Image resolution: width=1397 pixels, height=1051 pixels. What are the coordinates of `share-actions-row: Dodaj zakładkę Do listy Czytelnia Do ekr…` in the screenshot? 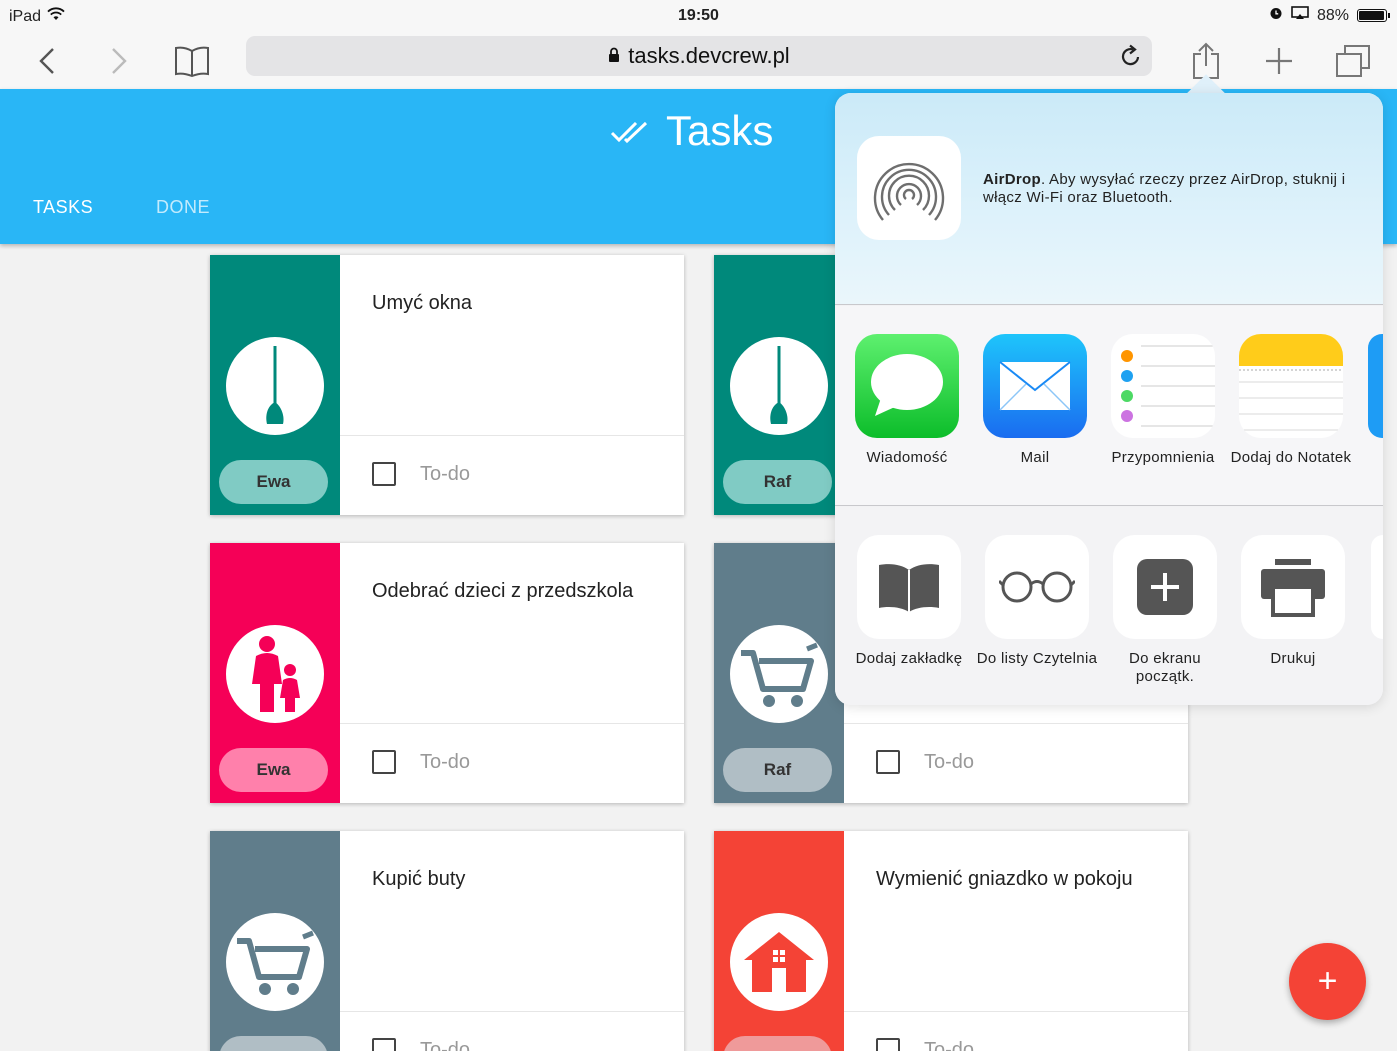 It's located at (1109, 606).